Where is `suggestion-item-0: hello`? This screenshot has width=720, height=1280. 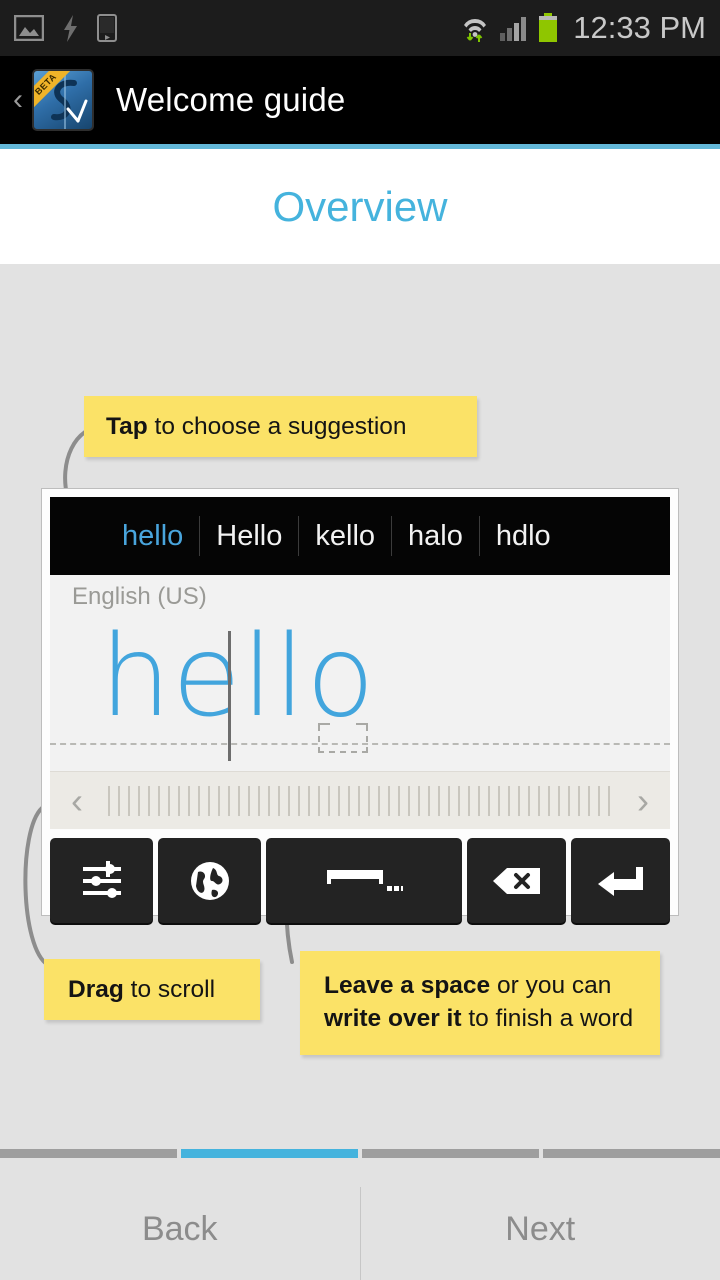
suggestion-item-0: hello is located at coordinates (152, 536).